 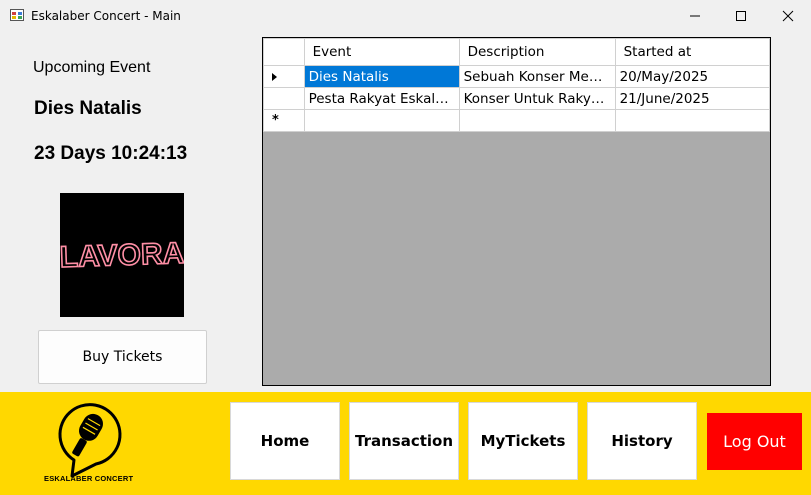 I want to click on row-header-corner, so click(x=284, y=52).